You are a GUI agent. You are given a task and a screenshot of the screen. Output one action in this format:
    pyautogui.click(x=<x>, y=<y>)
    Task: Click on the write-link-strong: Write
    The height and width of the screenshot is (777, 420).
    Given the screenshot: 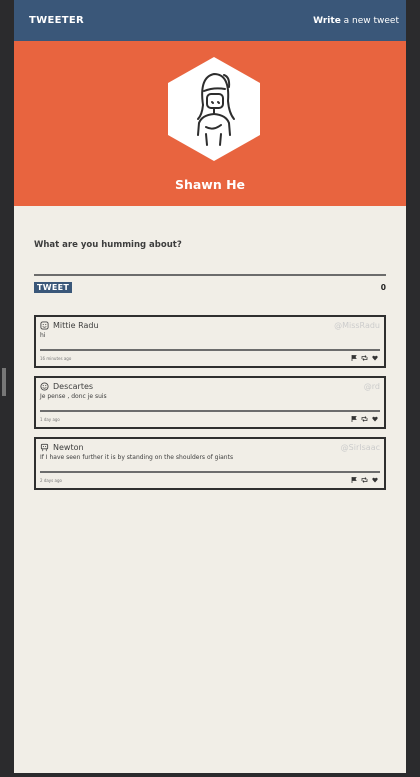 What is the action you would take?
    pyautogui.click(x=327, y=20)
    